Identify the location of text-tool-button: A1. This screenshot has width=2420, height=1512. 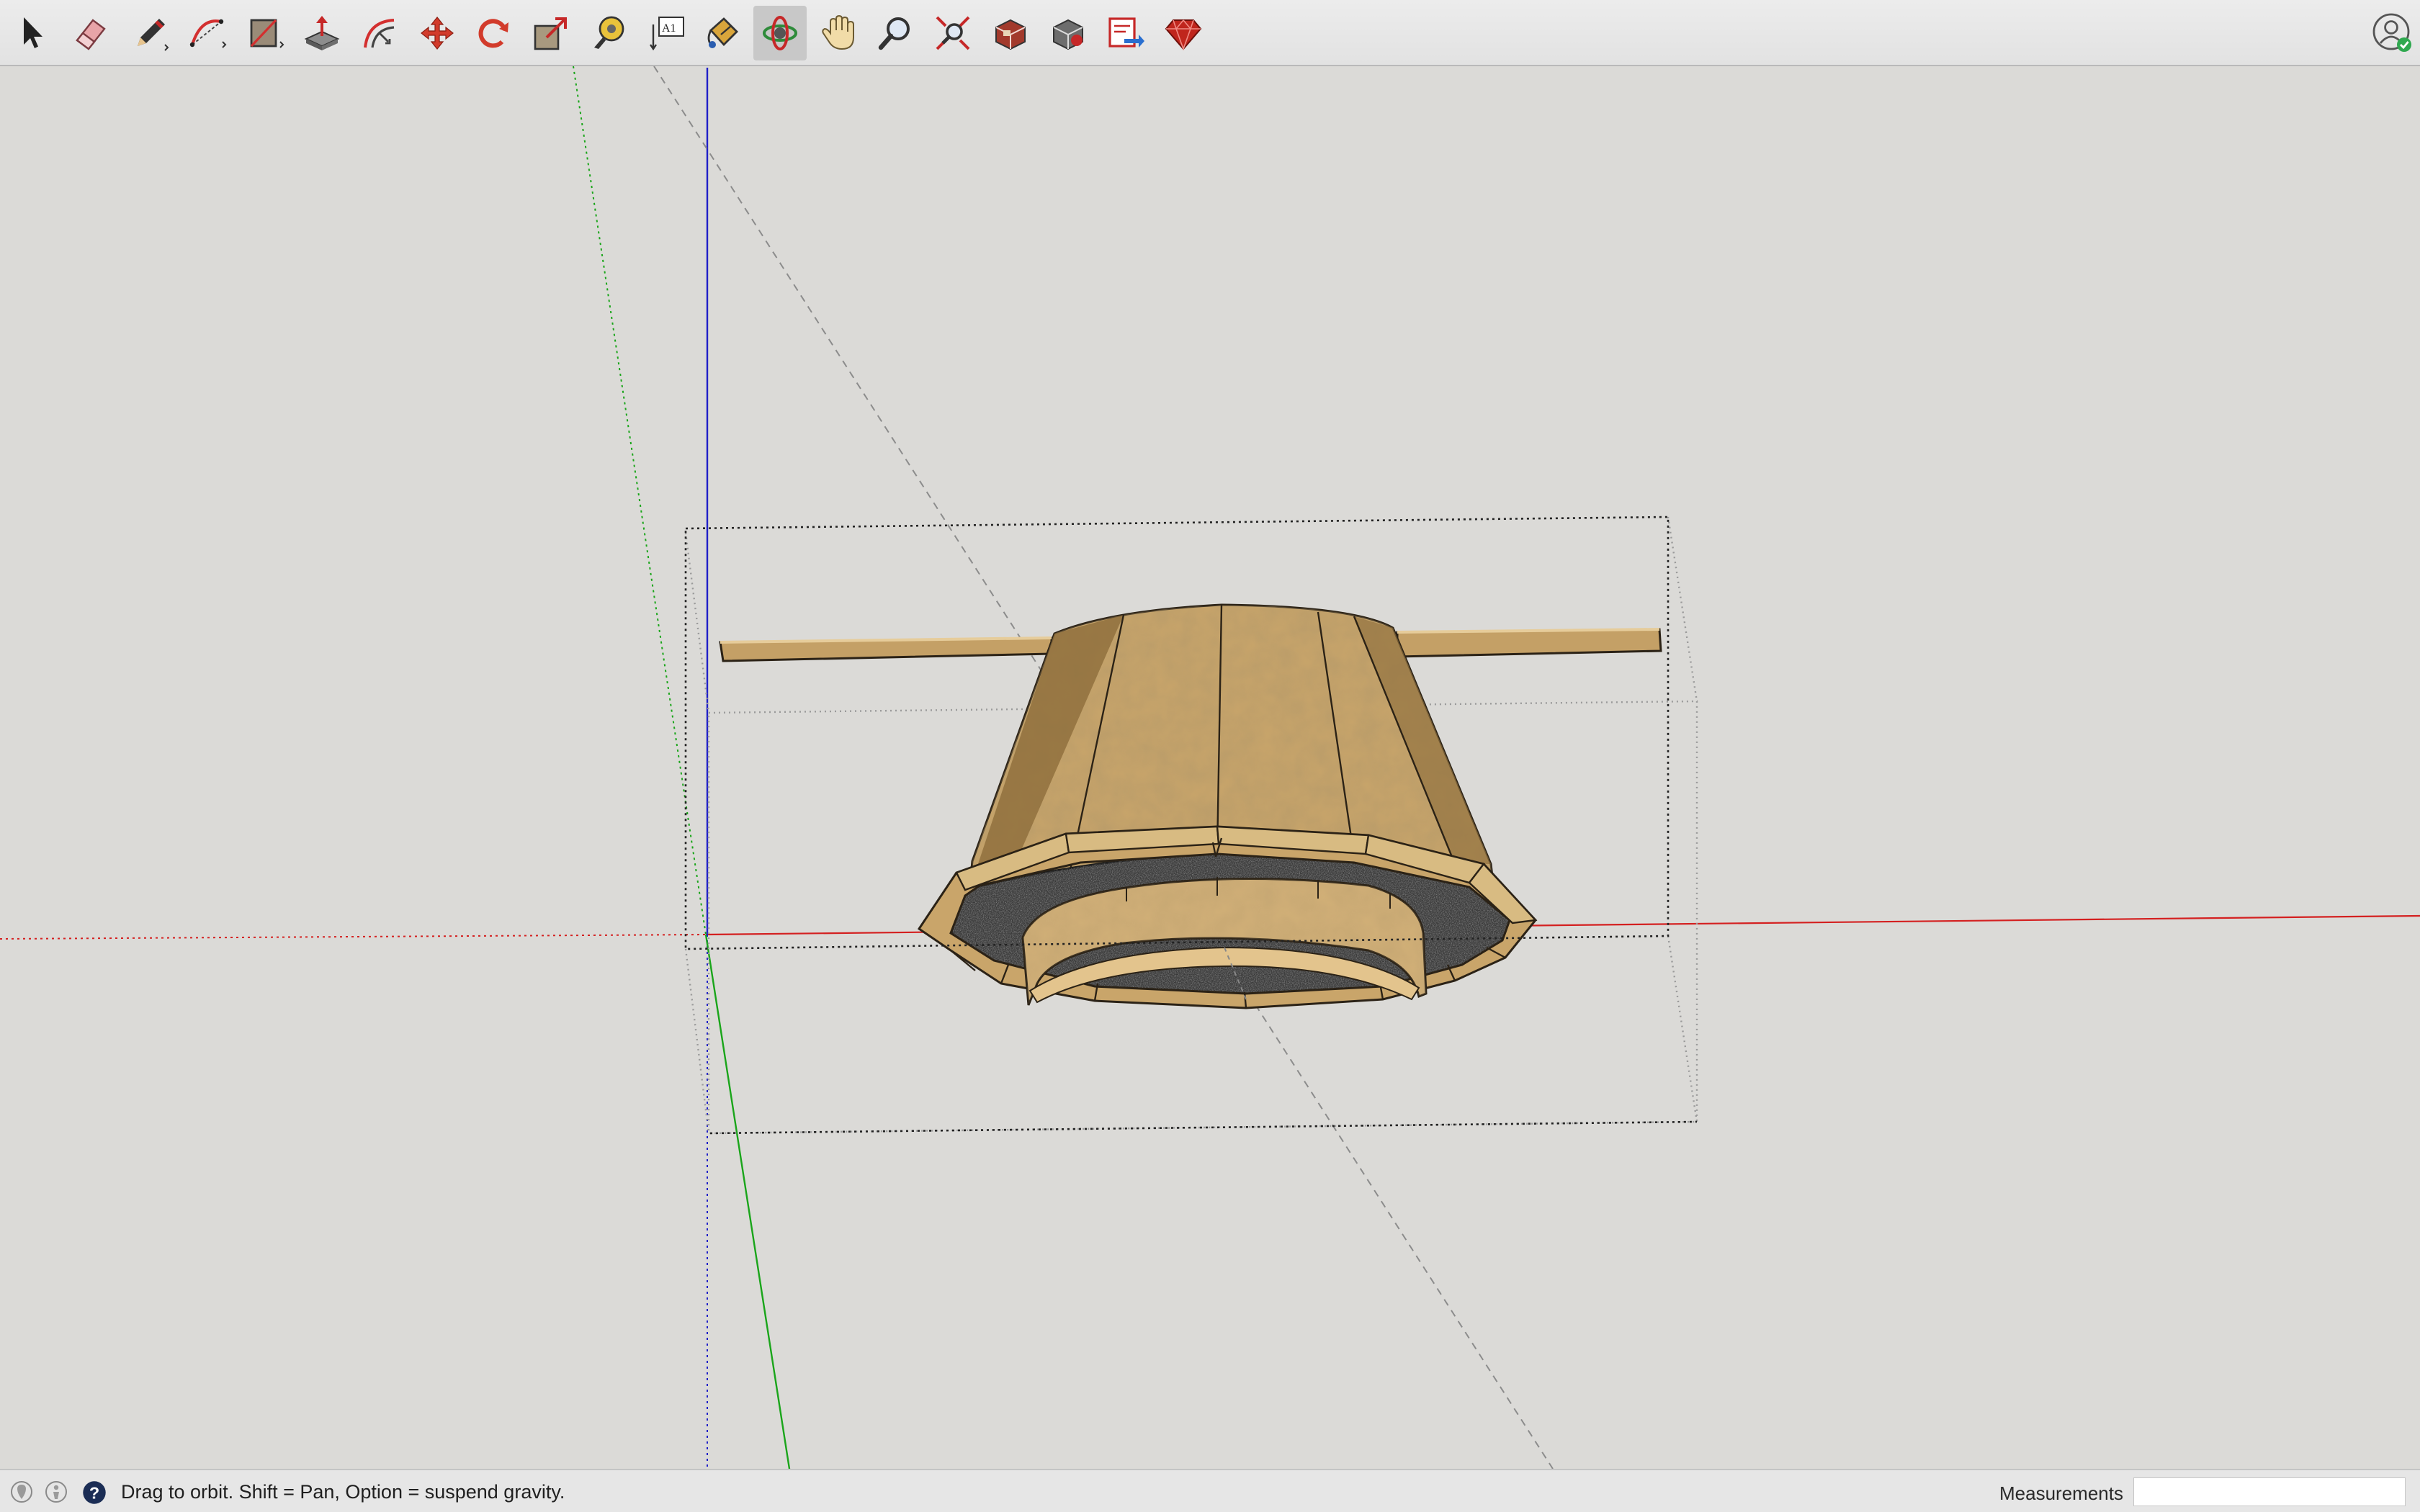
(666, 33).